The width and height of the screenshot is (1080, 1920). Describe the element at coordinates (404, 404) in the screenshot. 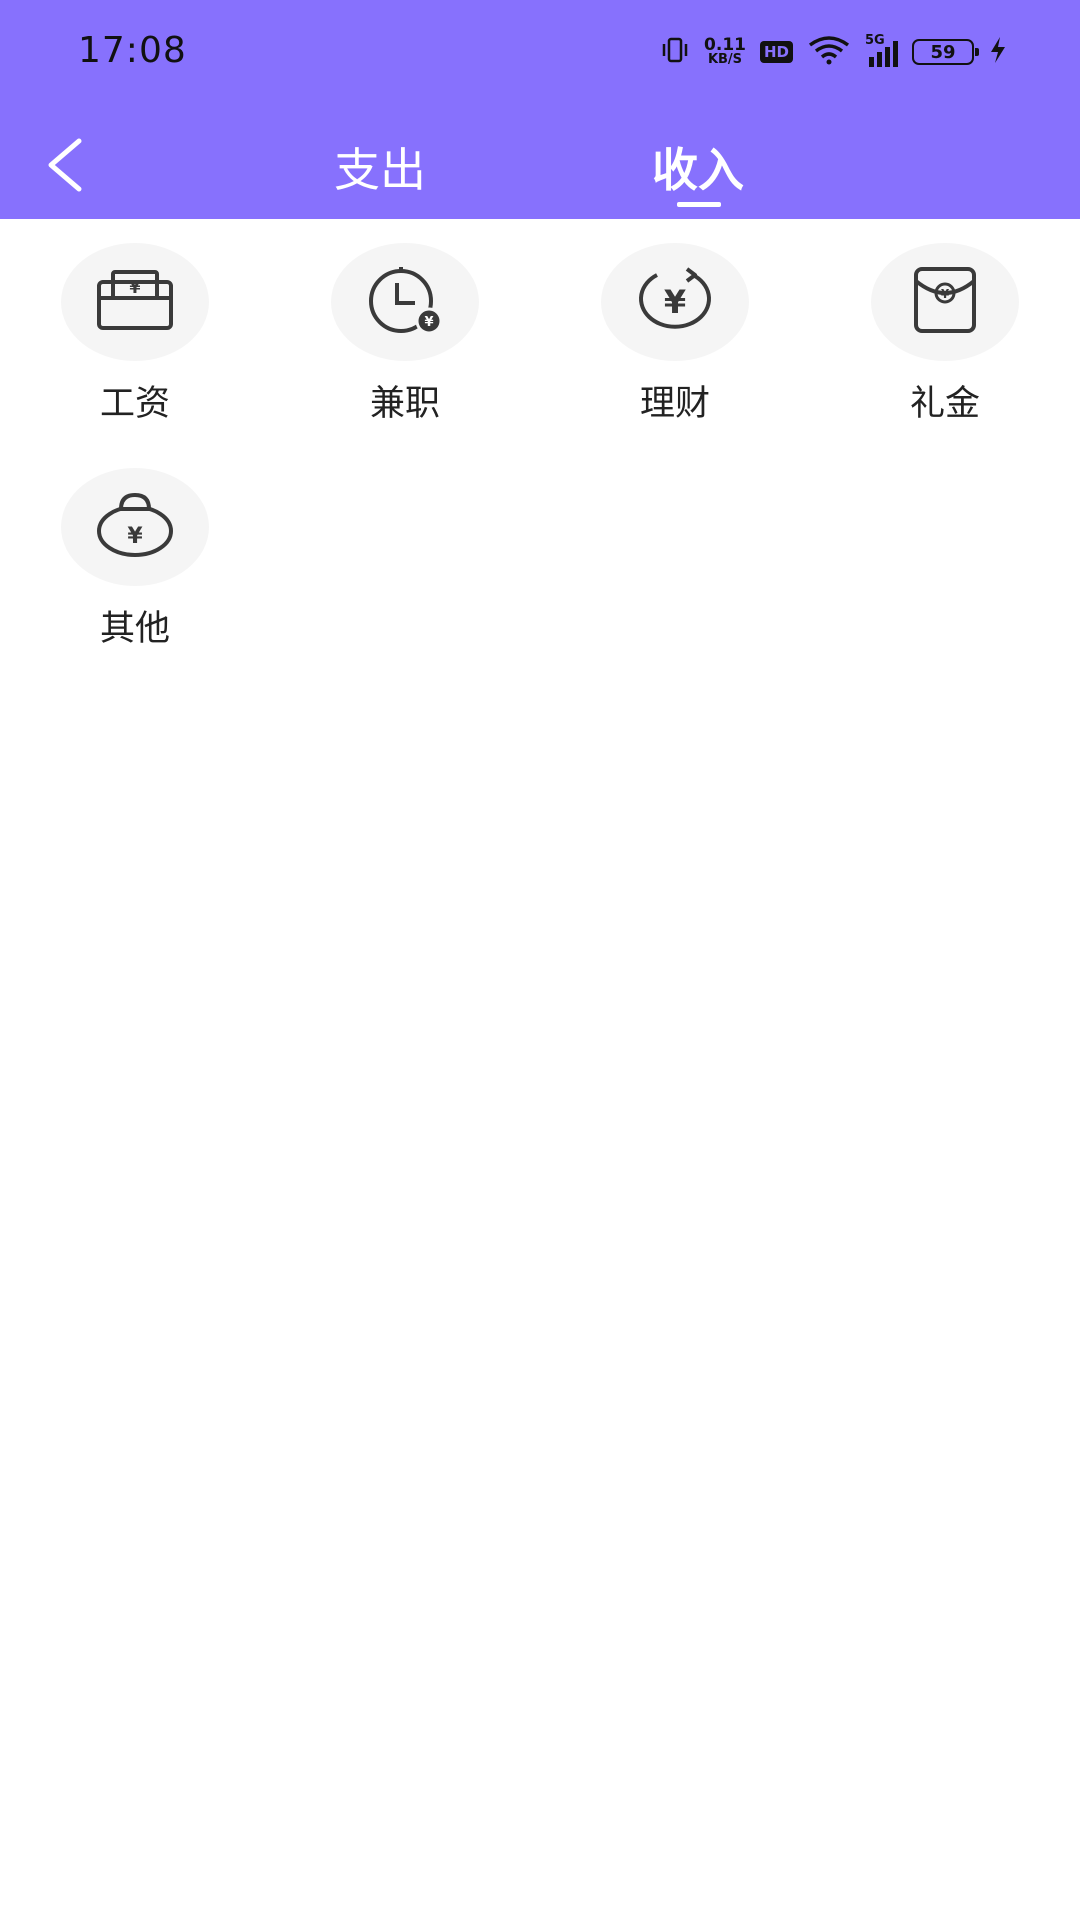

I see `category-label: 兼职` at that location.